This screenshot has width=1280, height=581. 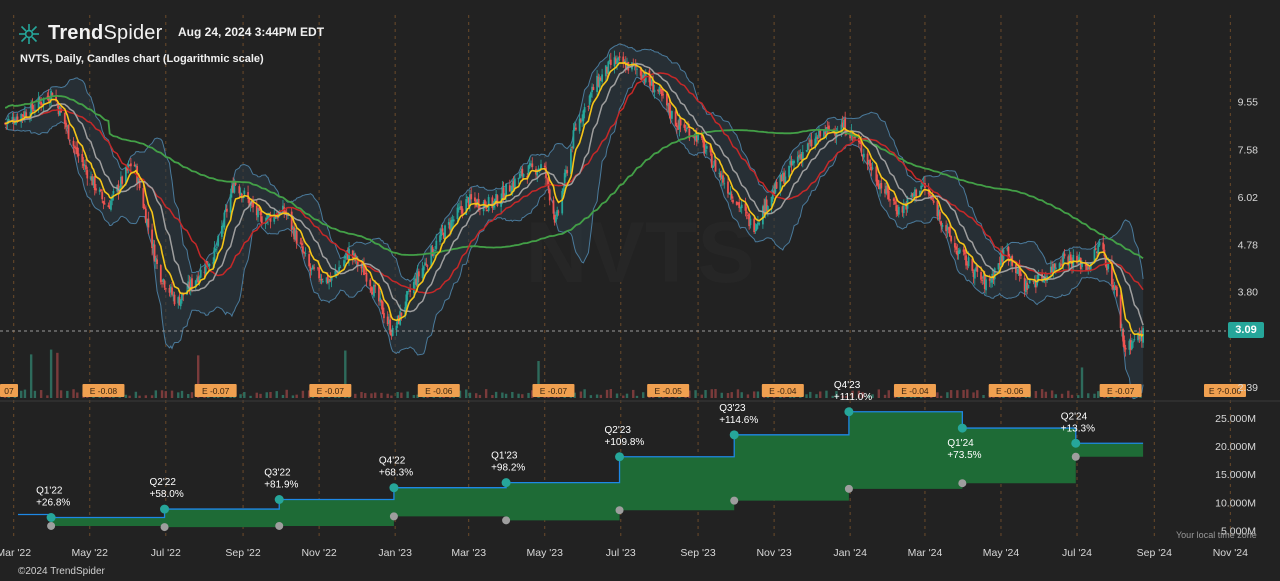 What do you see at coordinates (621, 553) in the screenshot?
I see `time-tick-8: Jul '23` at bounding box center [621, 553].